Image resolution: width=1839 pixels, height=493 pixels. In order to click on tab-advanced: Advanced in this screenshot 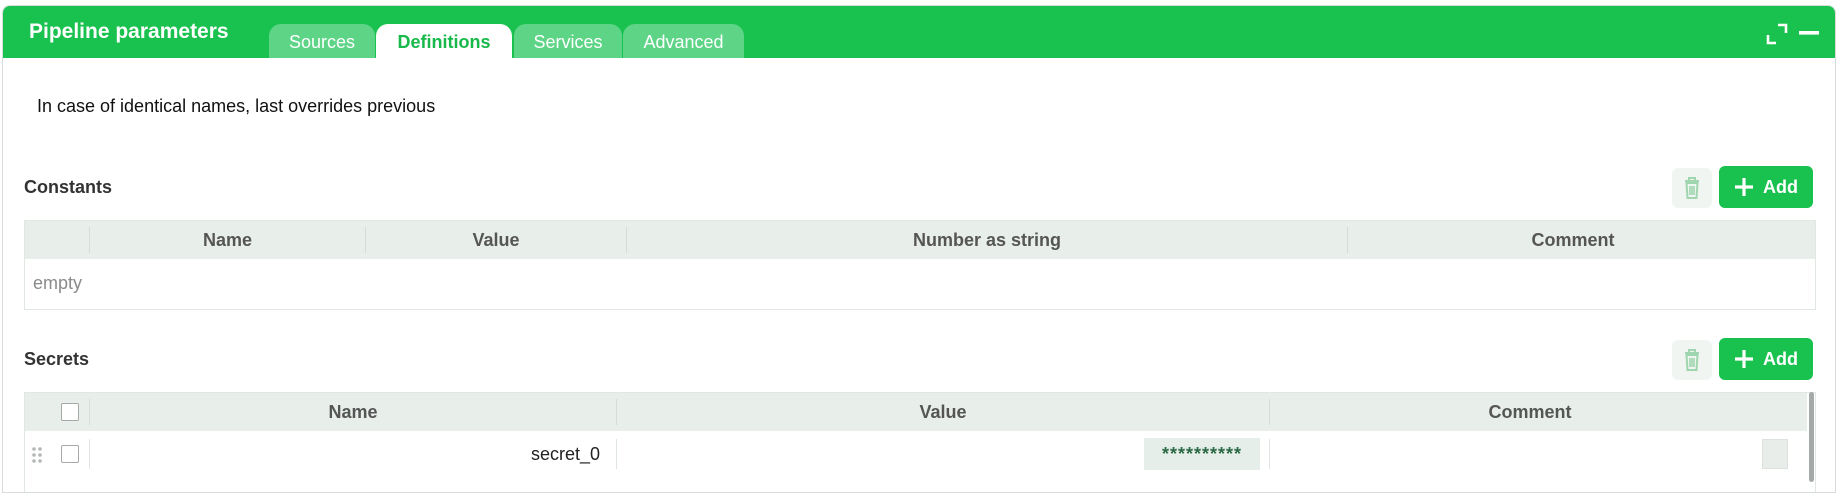, I will do `click(683, 41)`.